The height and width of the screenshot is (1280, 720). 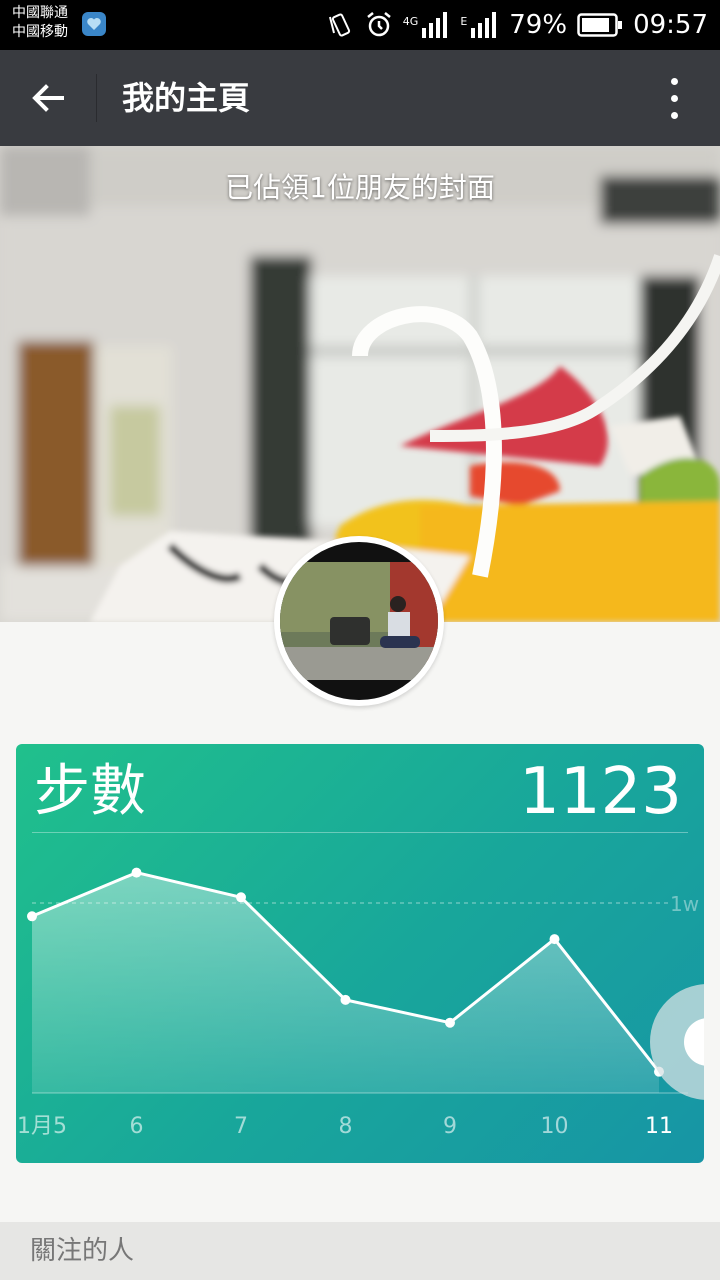 I want to click on avatar-photo, so click(x=359, y=621).